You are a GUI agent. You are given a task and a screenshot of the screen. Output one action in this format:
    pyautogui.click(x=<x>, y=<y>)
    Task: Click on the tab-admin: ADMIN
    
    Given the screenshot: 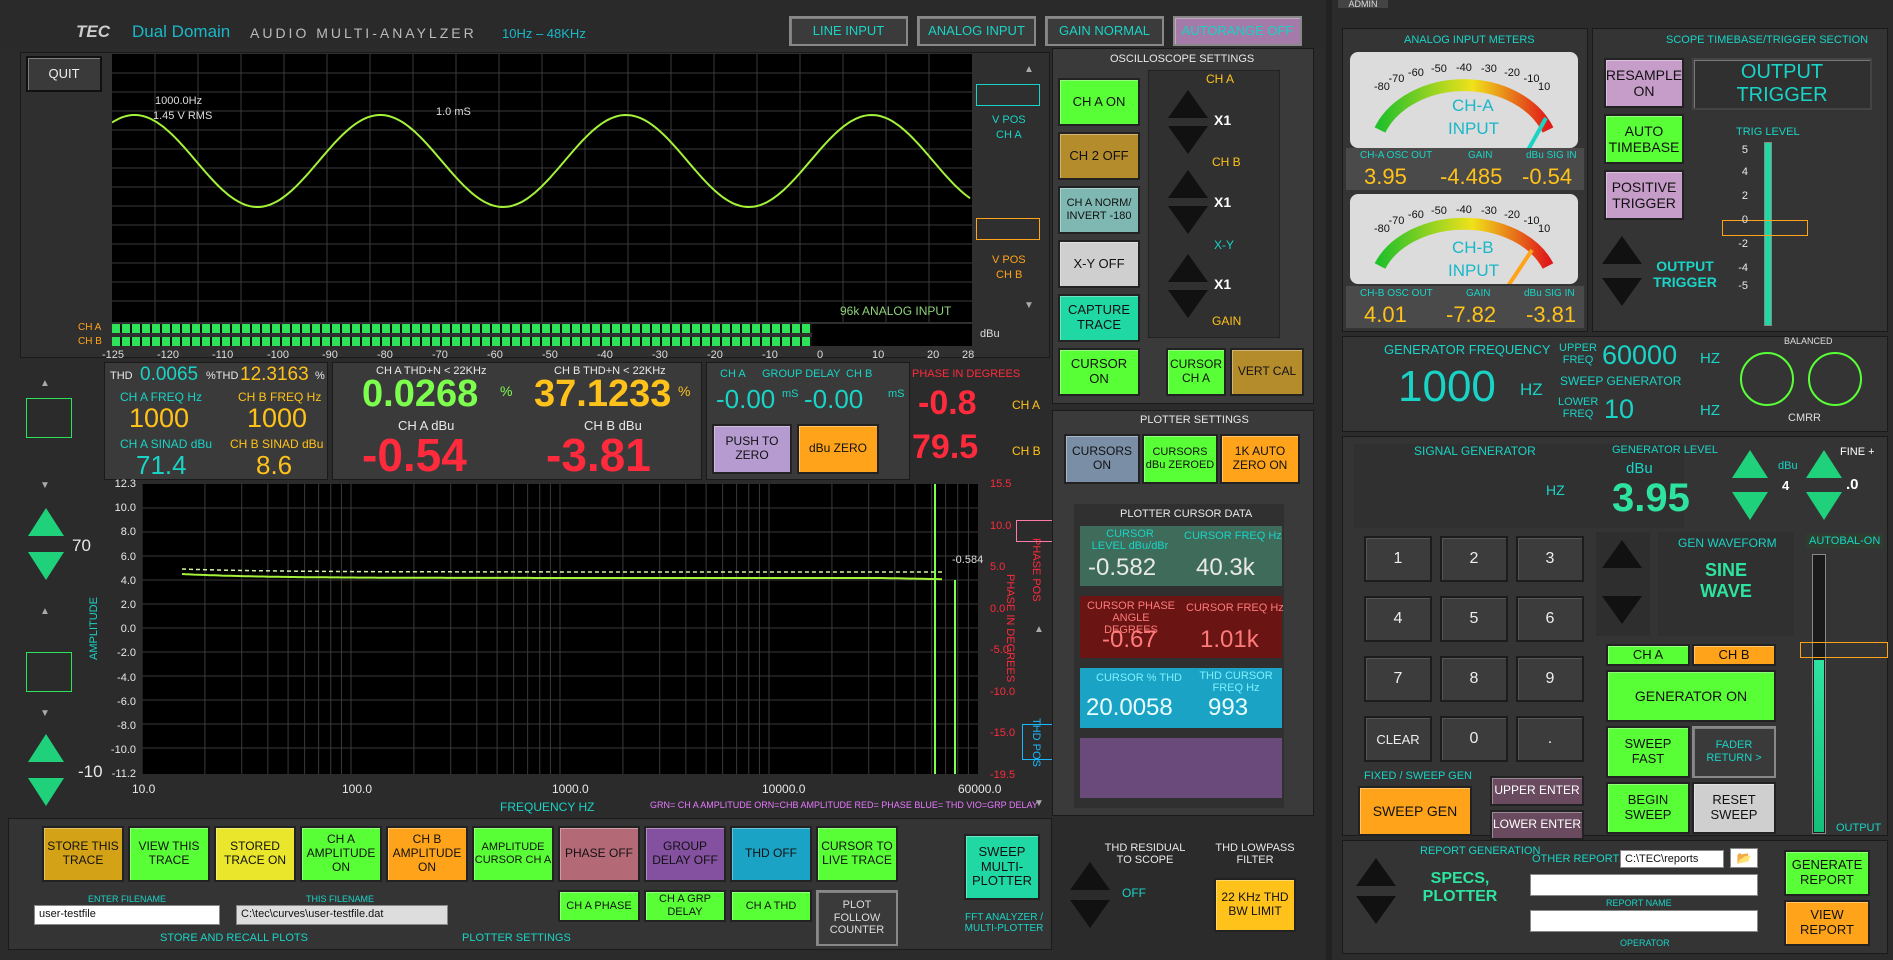 What is the action you would take?
    pyautogui.click(x=1363, y=4)
    